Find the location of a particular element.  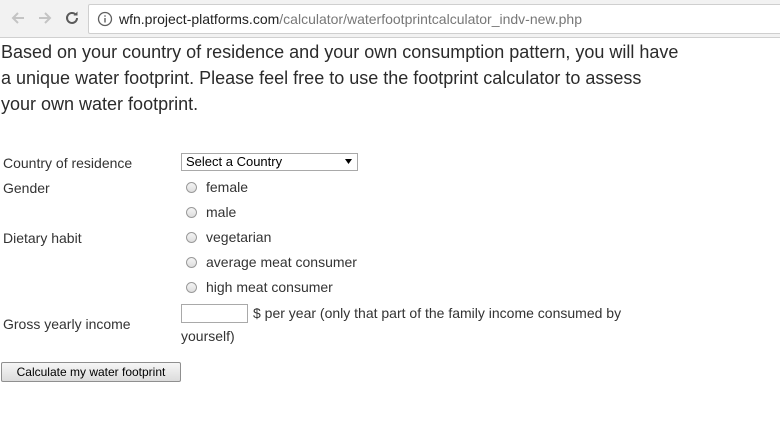

diet-option-average-meat: average meat consumer is located at coordinates (271, 262).